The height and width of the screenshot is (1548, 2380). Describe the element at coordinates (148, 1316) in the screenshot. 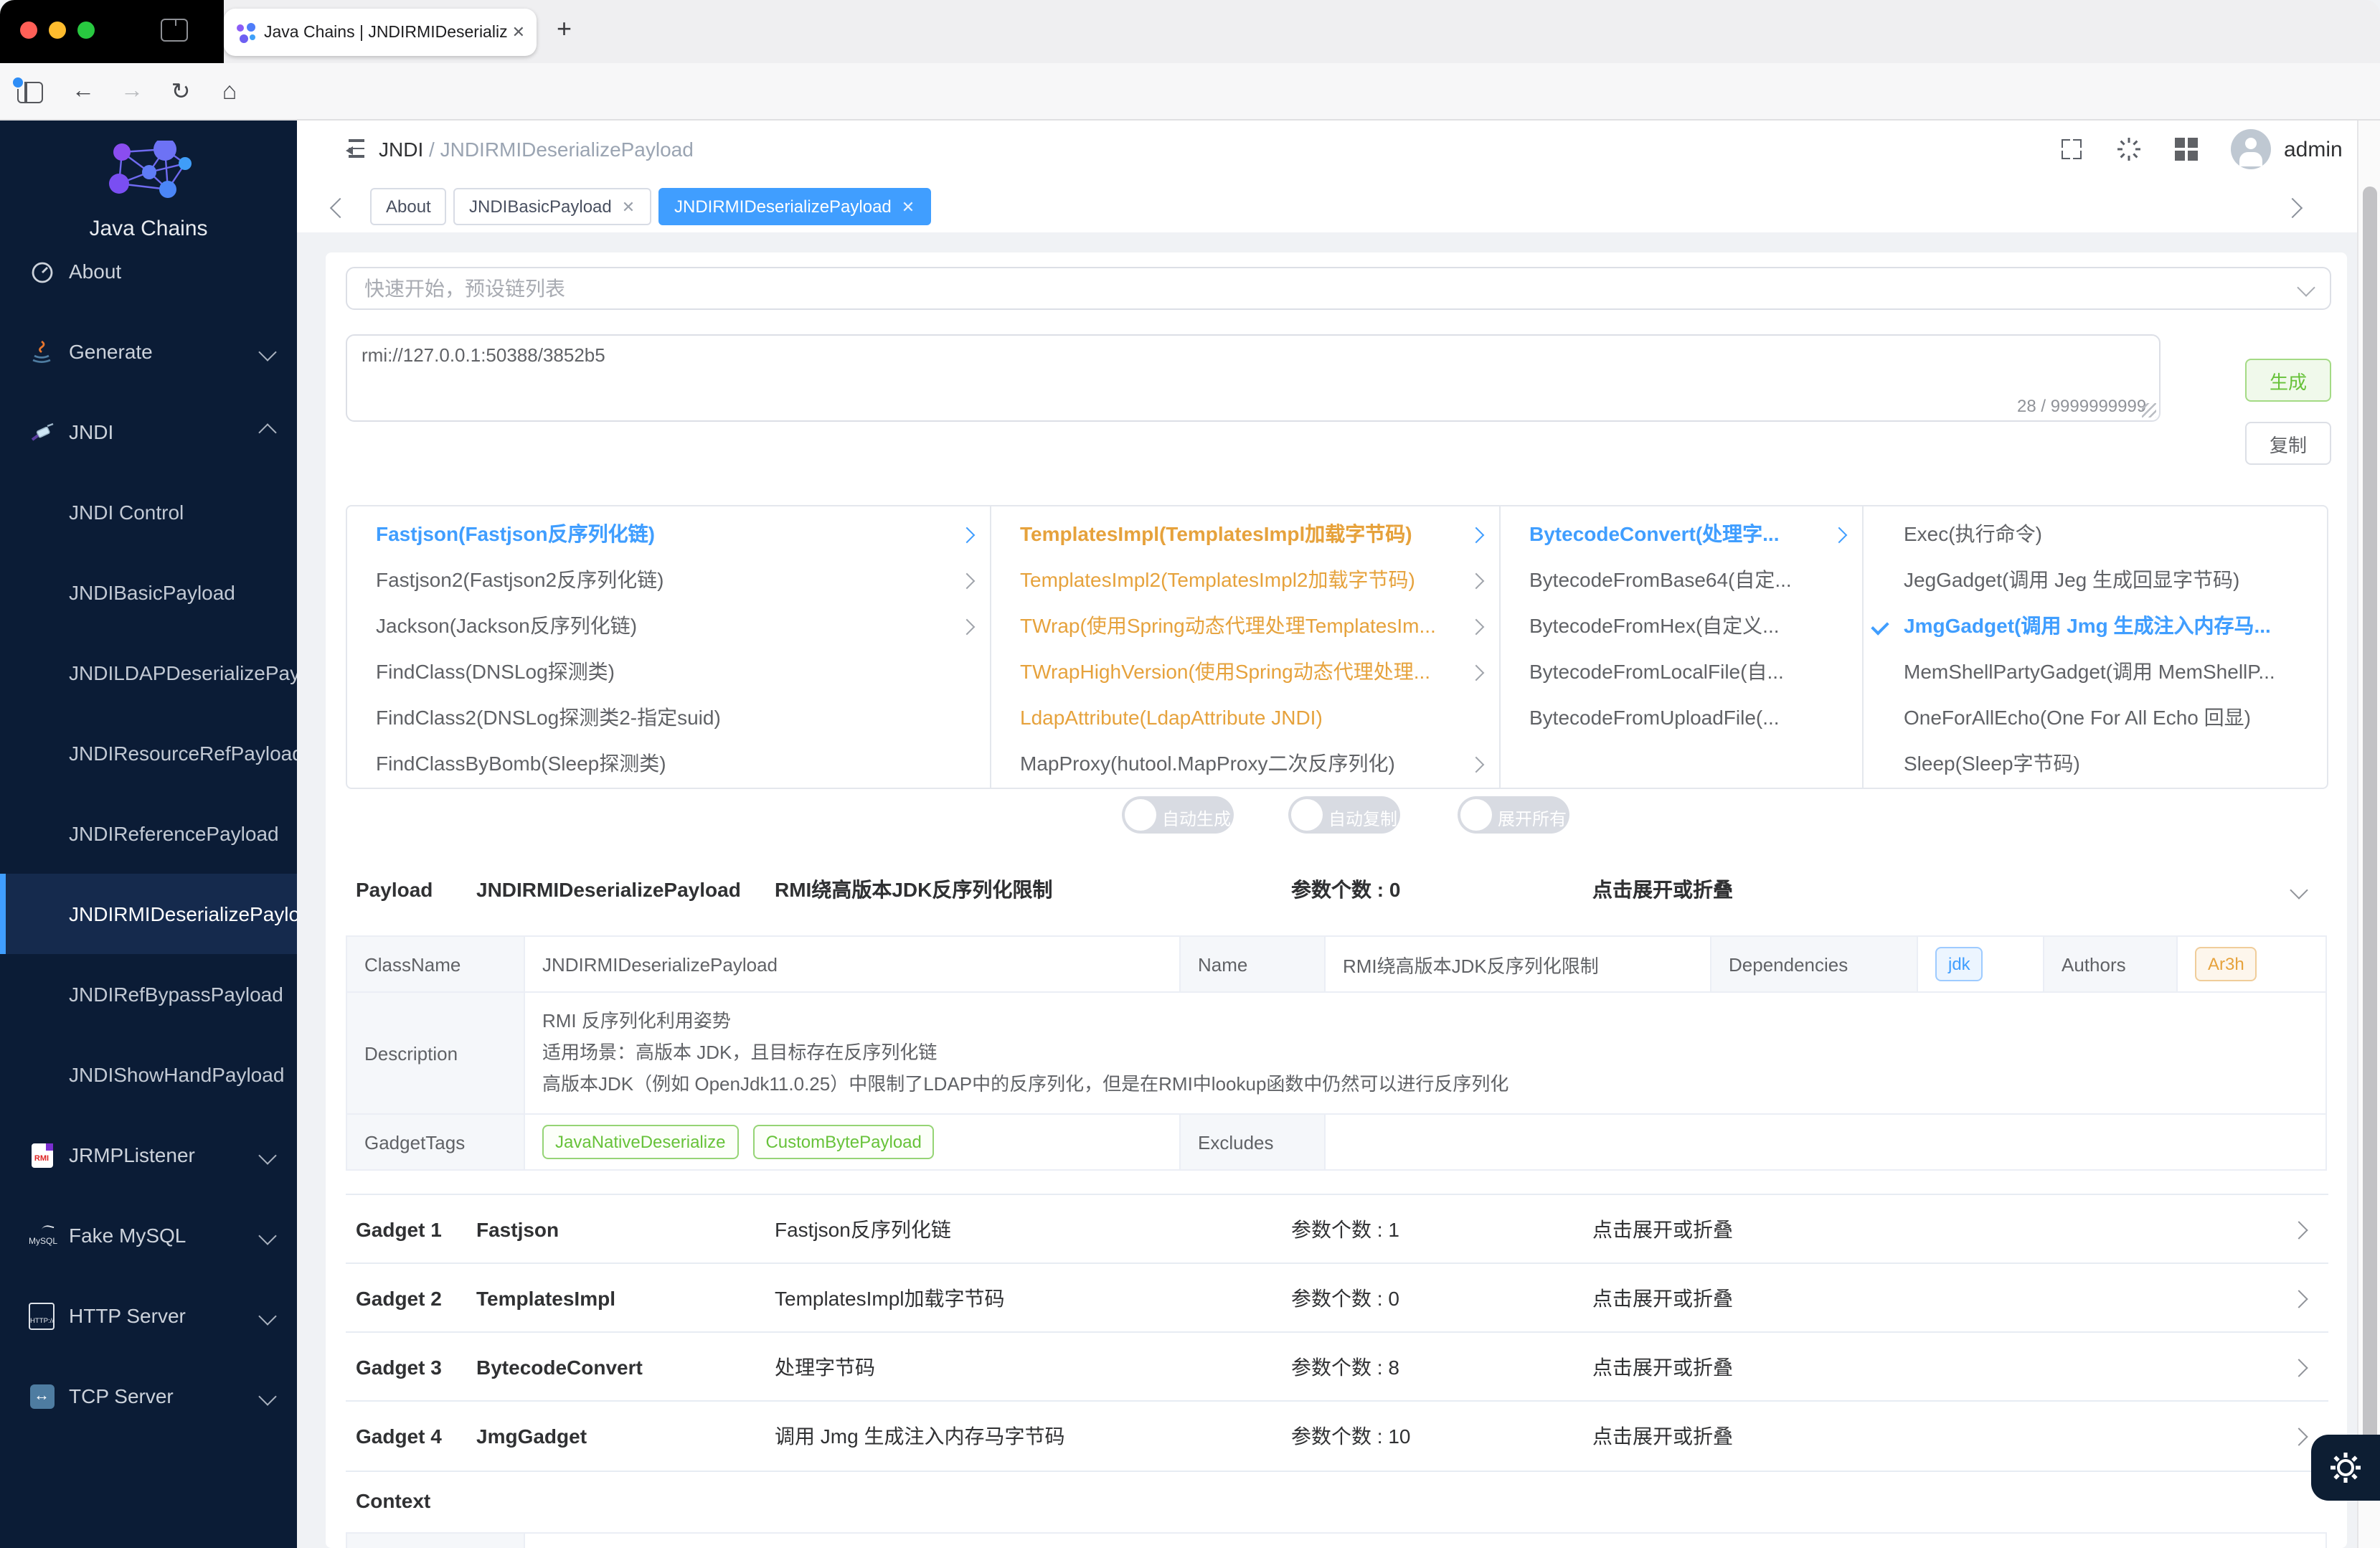

I see `sidebar-item-http-server: HTTP:// HTTP Server` at that location.